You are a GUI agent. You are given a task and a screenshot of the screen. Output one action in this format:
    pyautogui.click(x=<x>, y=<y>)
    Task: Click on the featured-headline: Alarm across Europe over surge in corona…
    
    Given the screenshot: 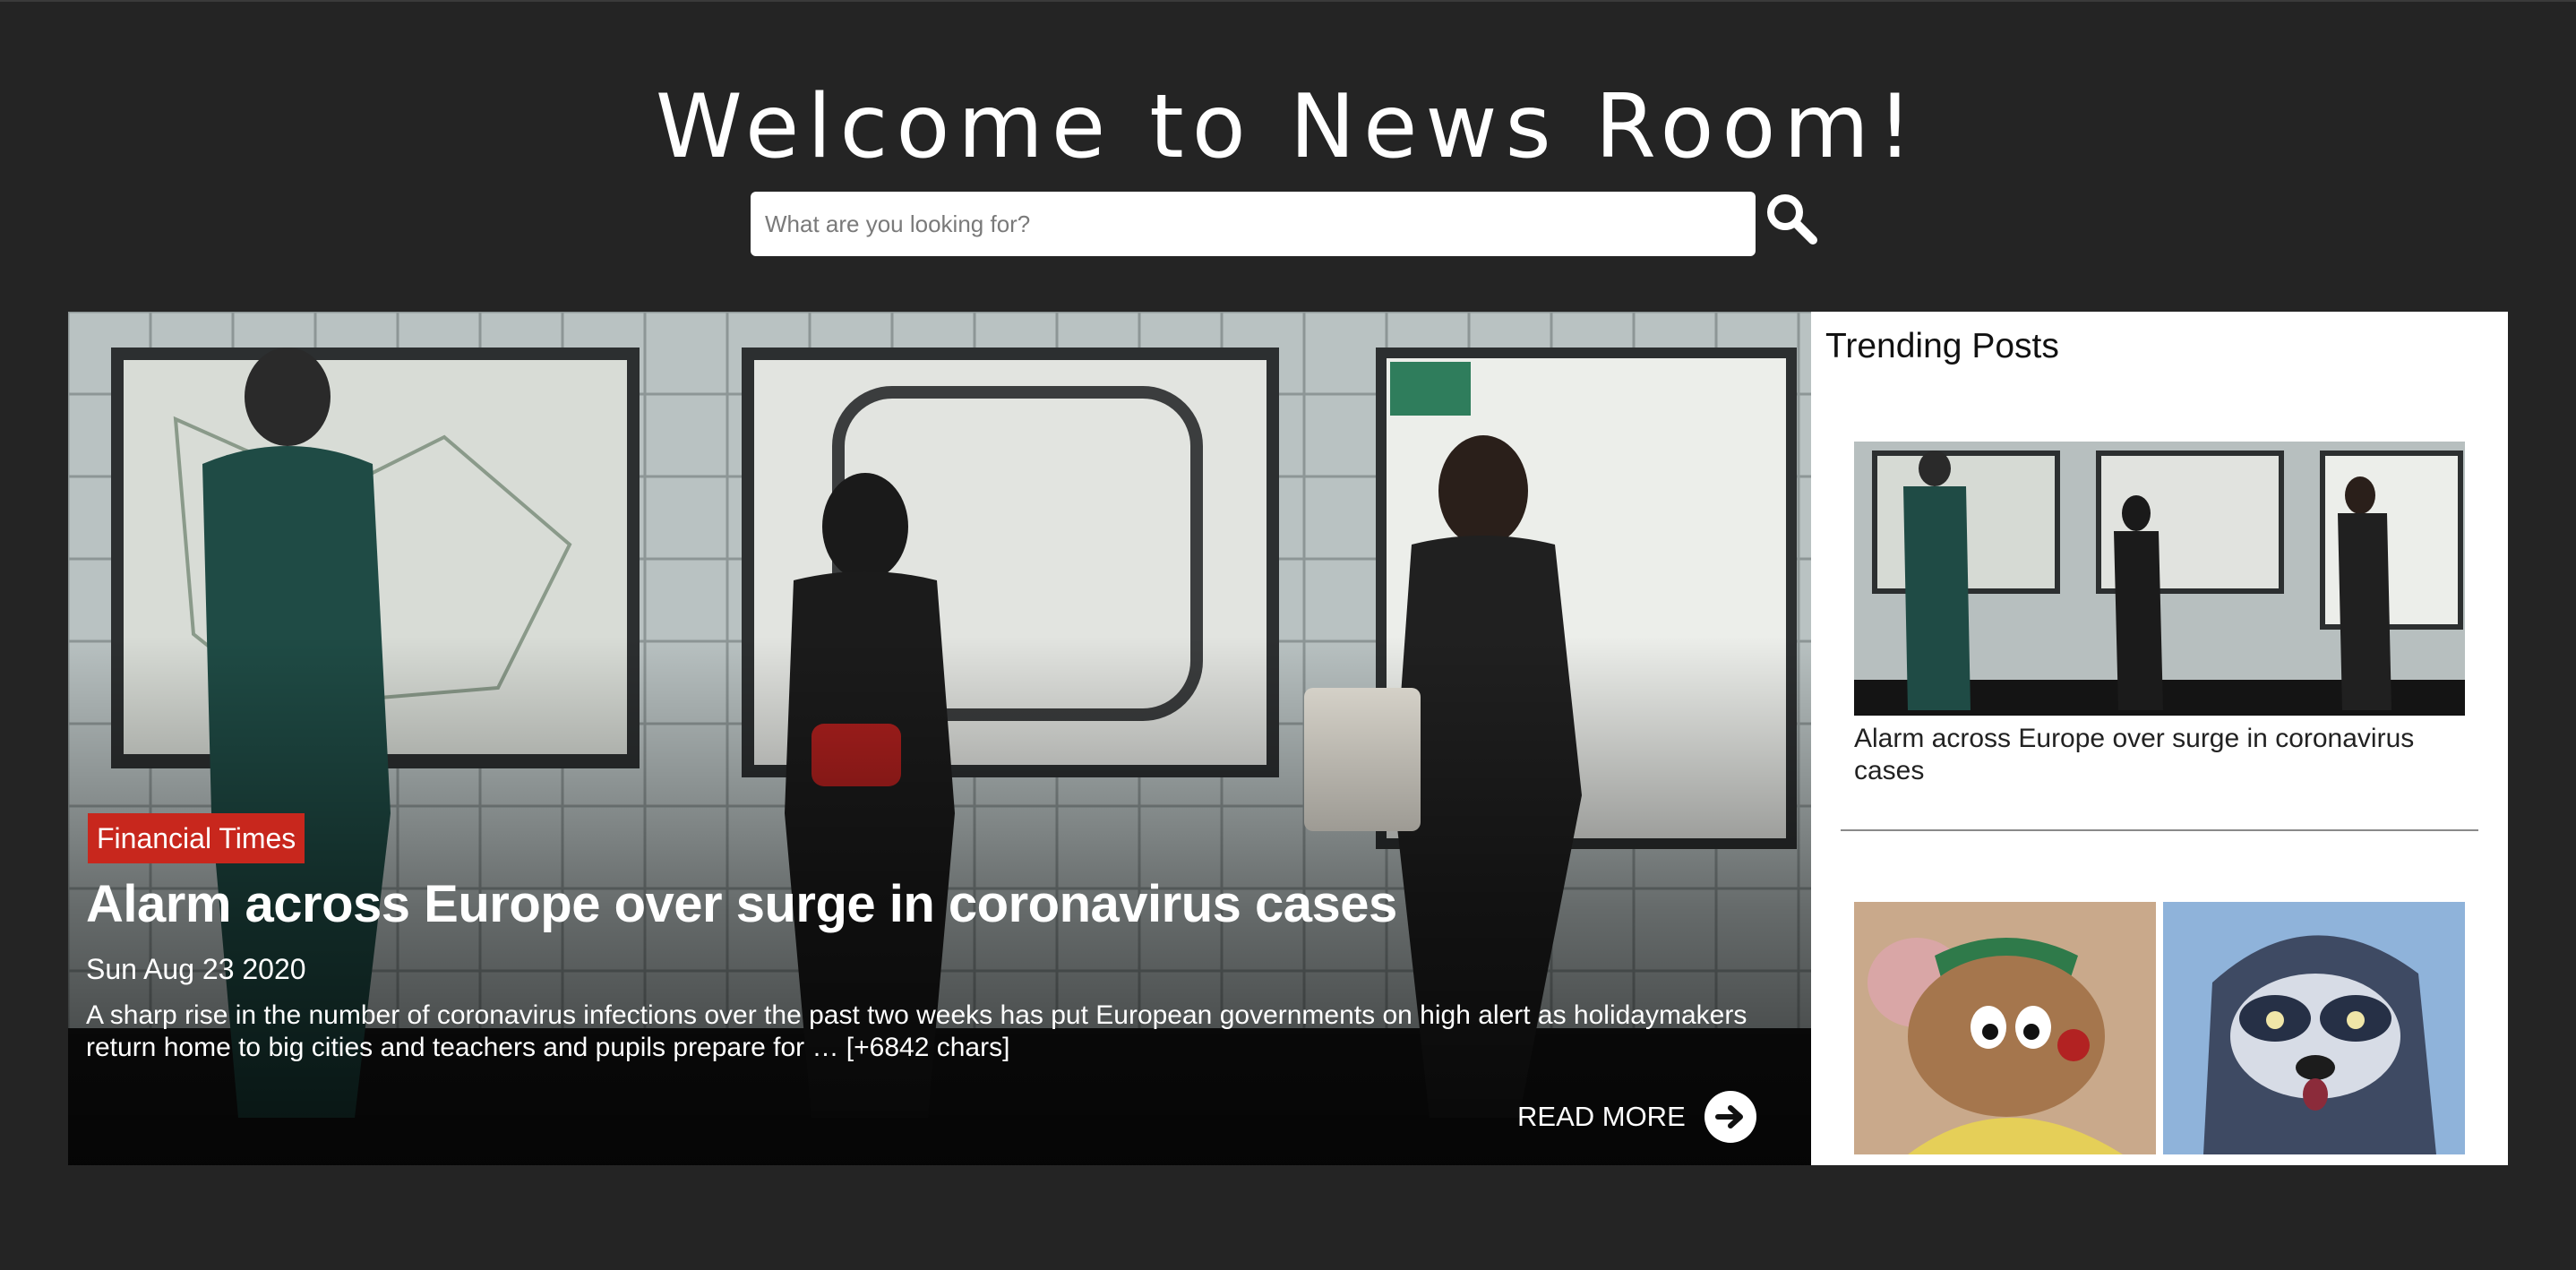 What is the action you would take?
    pyautogui.click(x=937, y=905)
    